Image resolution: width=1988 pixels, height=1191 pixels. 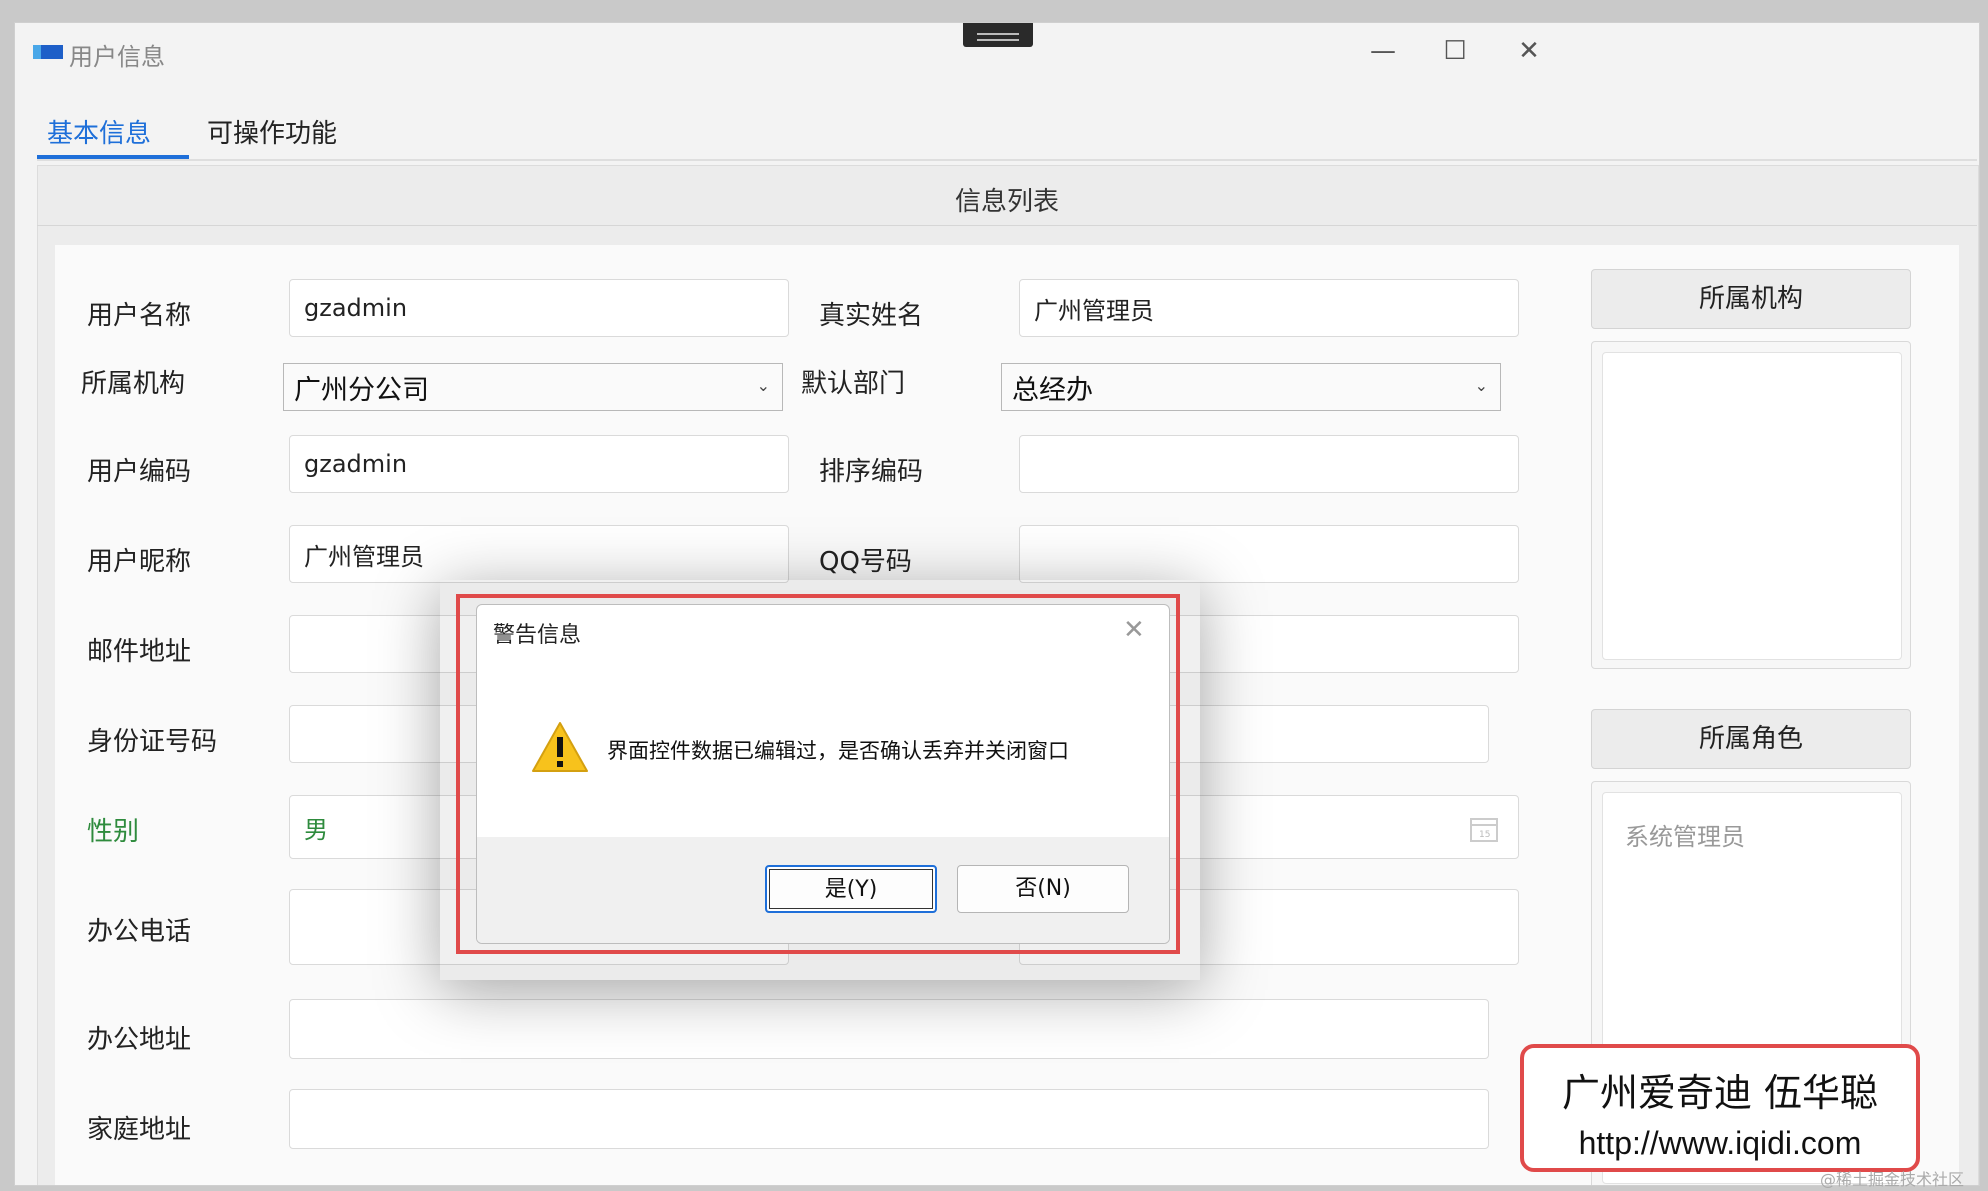 I want to click on background-window-edge, so click(x=7, y=595).